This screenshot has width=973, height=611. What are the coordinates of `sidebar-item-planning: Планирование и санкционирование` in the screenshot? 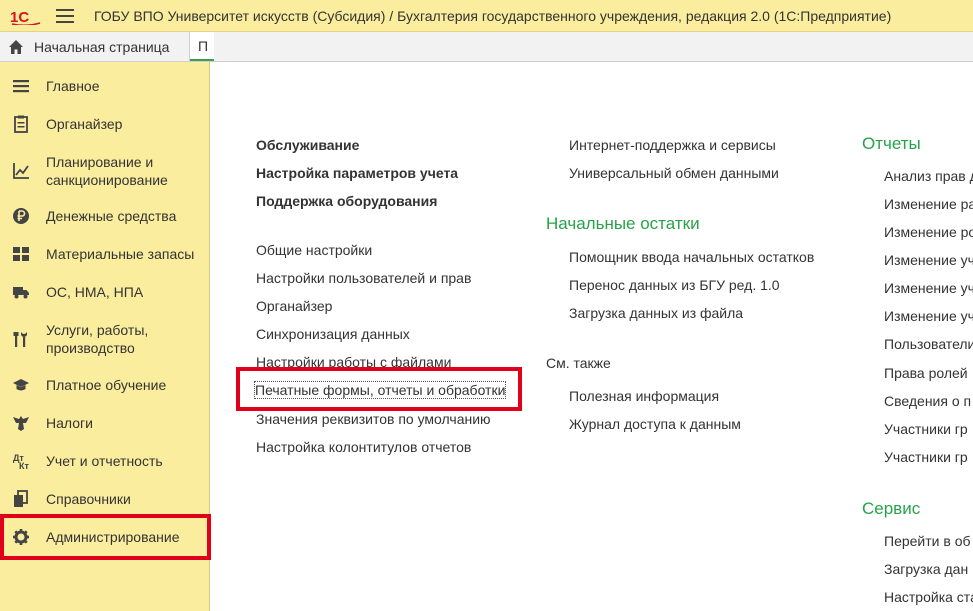 It's located at (105, 171).